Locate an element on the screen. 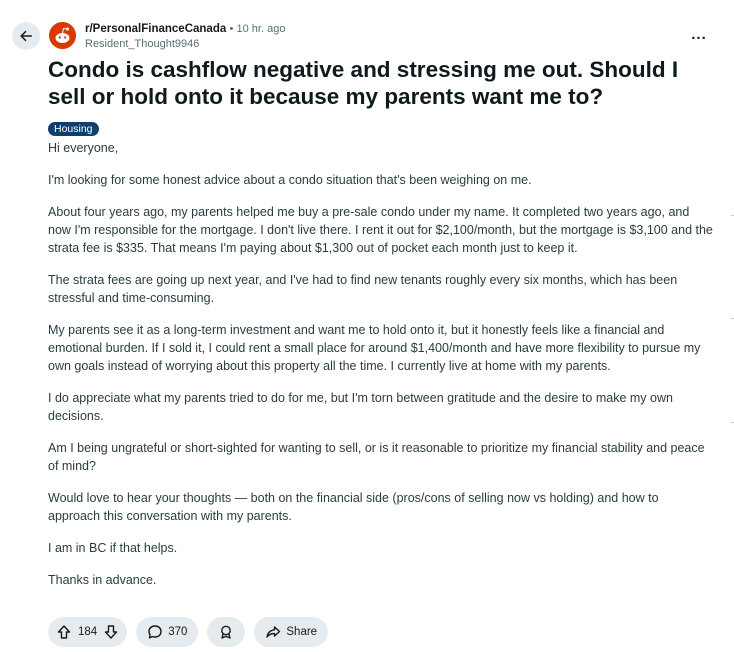 The image size is (734, 652). subreddit-avatar is located at coordinates (62, 35).